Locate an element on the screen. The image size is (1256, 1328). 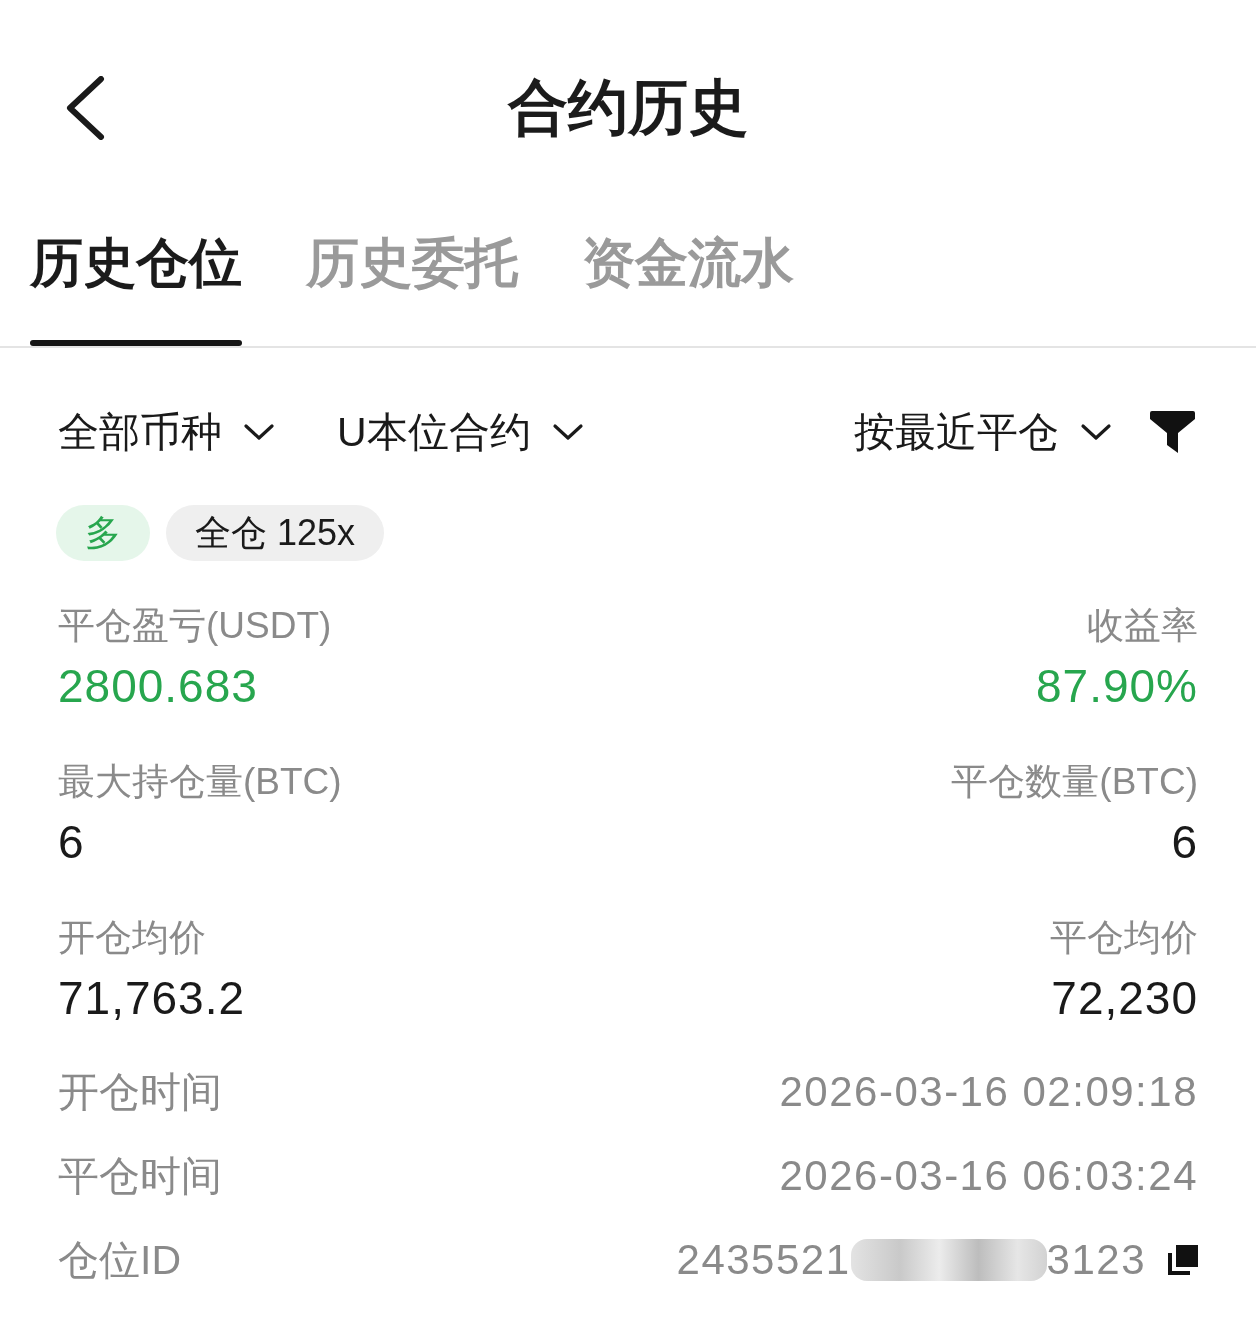
detail-label: 仓位ID is located at coordinates (119, 1260).